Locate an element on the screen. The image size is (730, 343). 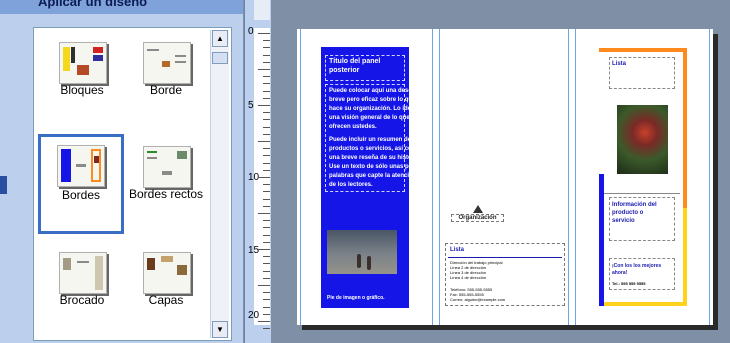
scrollbar-thumb is located at coordinates (220, 58).